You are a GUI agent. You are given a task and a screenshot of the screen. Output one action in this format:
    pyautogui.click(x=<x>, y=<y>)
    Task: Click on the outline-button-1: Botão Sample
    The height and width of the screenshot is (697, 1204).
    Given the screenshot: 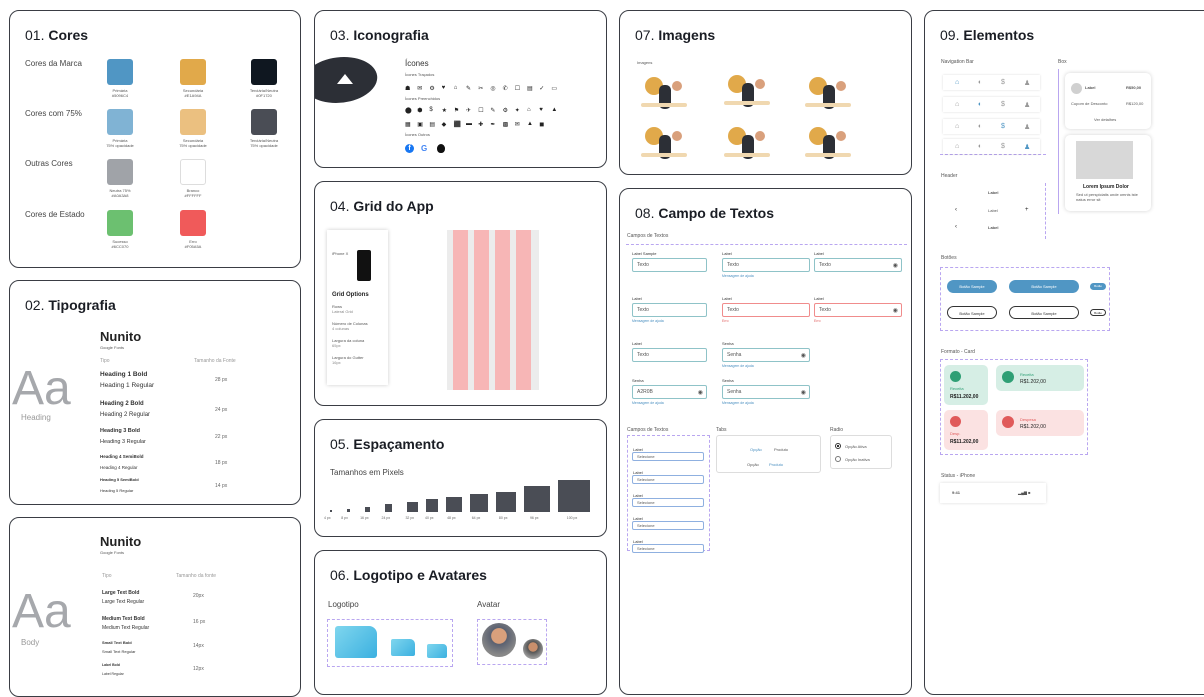 What is the action you would take?
    pyautogui.click(x=972, y=312)
    